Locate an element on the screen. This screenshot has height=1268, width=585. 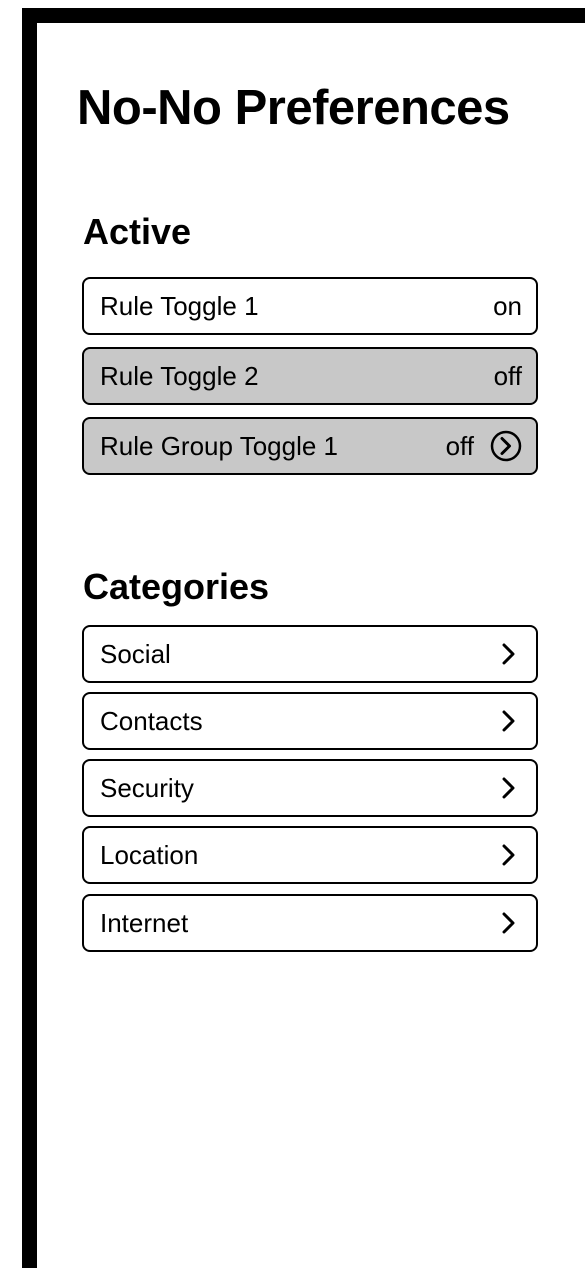
rule-toggle-2: Rule Toggle 2 off is located at coordinates (310, 376).